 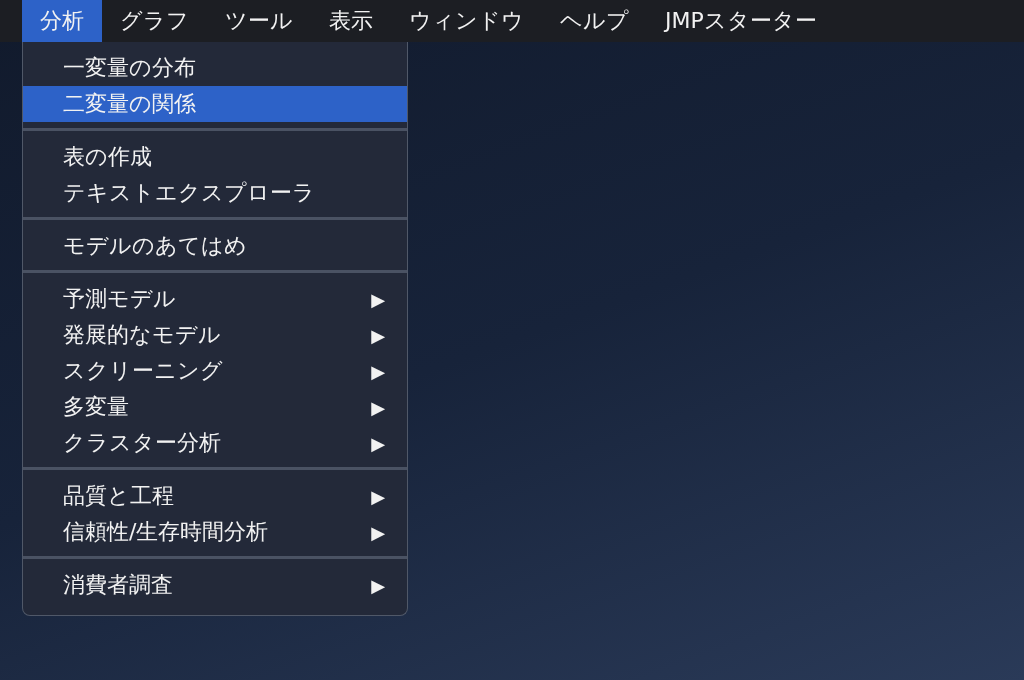 What do you see at coordinates (215, 193) in the screenshot?
I see `menu-item: テキストエクスプローラ` at bounding box center [215, 193].